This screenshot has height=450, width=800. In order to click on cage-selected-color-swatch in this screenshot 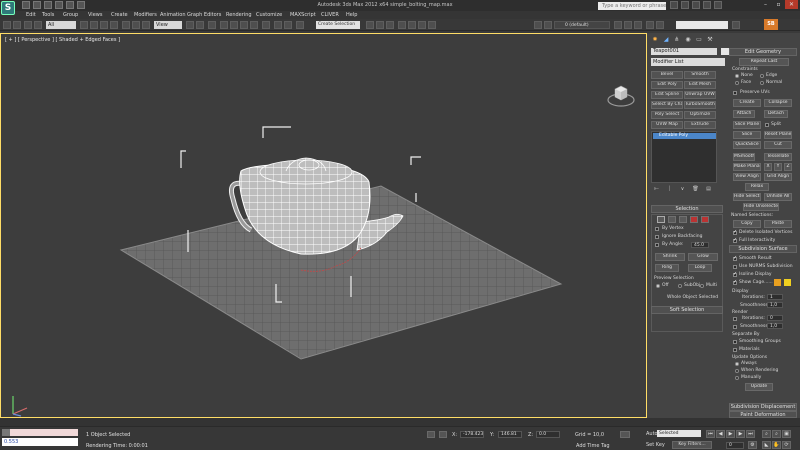, I will do `click(787, 282)`.